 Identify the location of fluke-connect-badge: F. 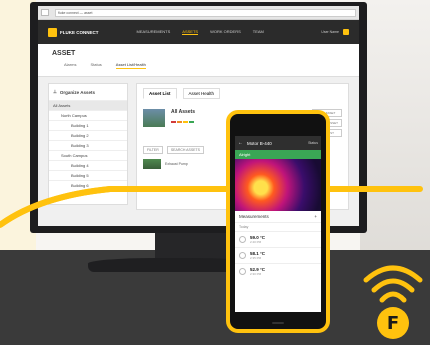
(393, 323).